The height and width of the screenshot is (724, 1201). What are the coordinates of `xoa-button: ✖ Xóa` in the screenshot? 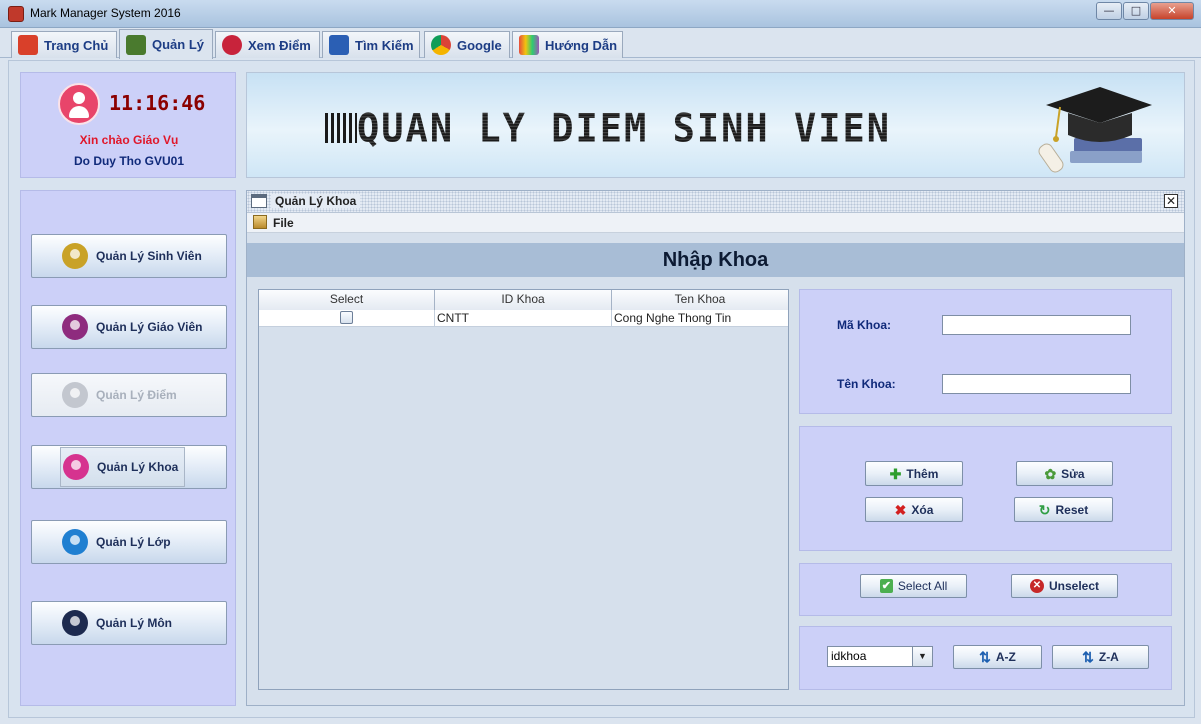 It's located at (914, 509).